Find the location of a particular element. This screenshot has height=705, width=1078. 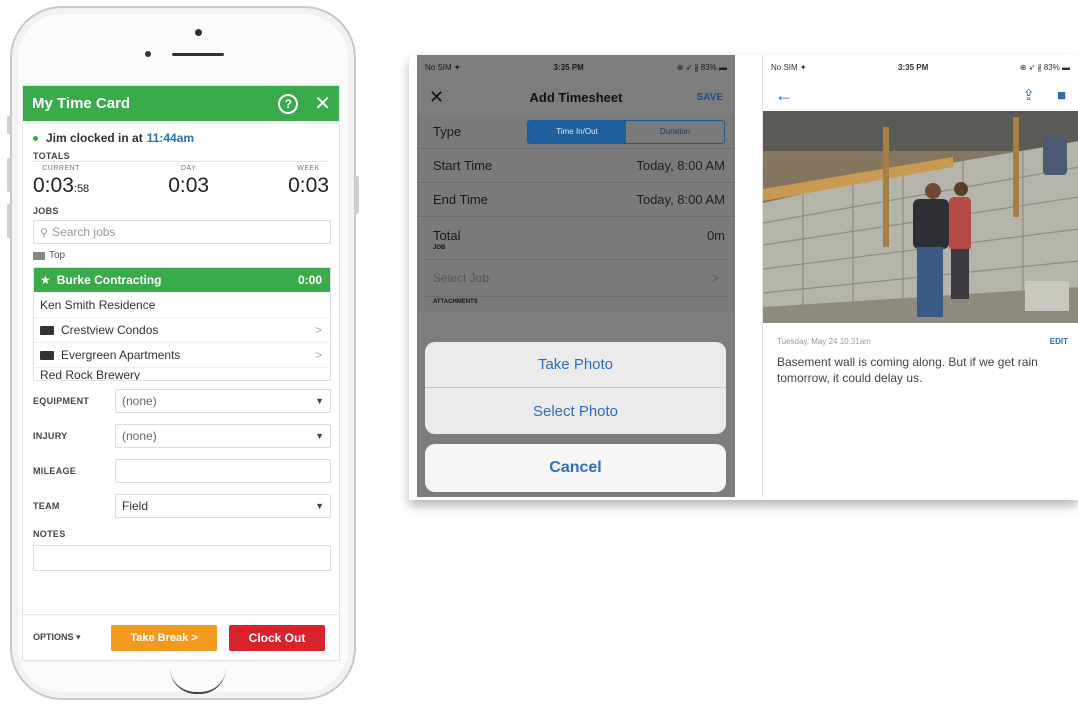

notes-label: NOTES is located at coordinates (49, 534).